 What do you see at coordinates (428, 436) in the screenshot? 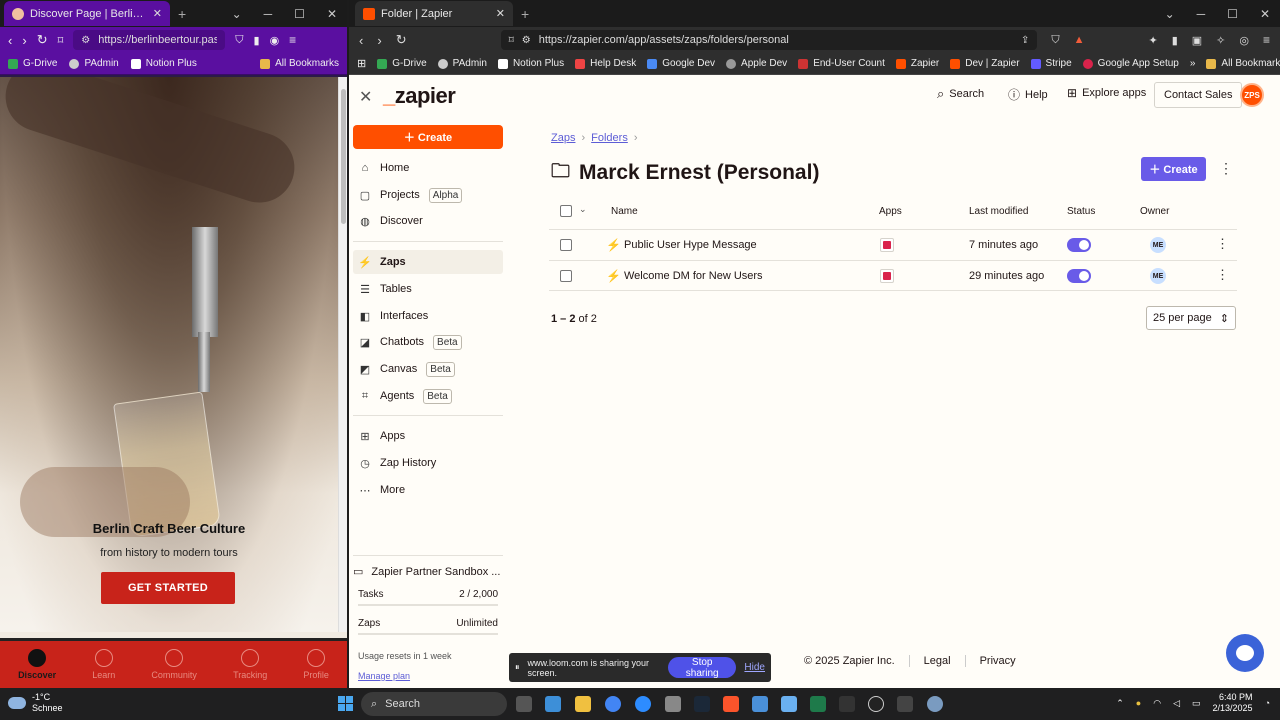
I see `sidebar-item-apps: ⊞ Apps` at bounding box center [428, 436].